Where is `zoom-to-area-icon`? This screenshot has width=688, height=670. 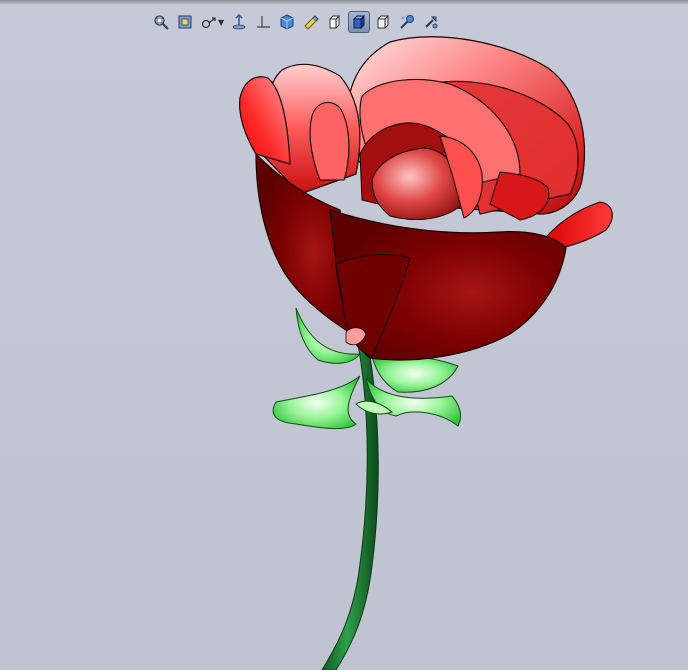
zoom-to-area-icon is located at coordinates (185, 22).